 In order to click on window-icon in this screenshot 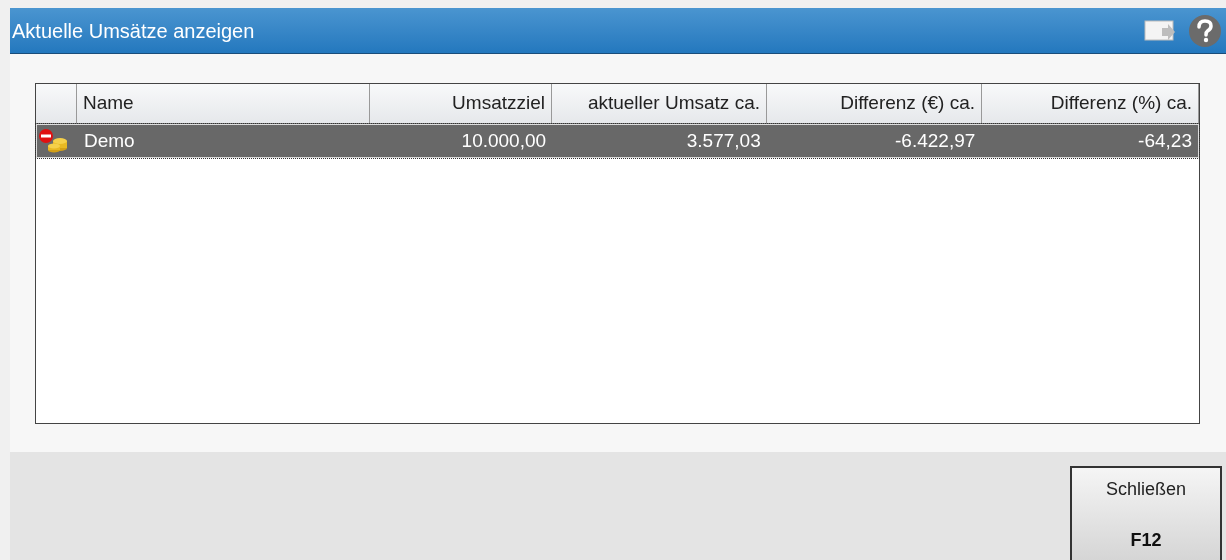, I will do `click(1160, 30)`.